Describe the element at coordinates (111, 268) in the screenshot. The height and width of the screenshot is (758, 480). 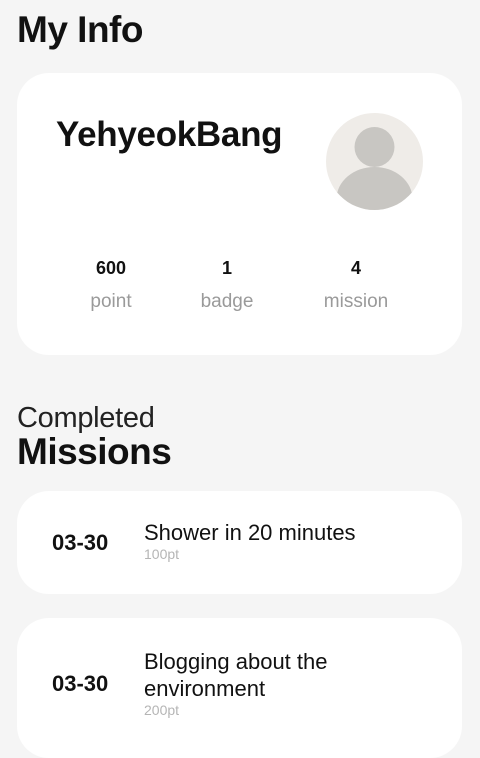
I see `stat-point-value: 600` at that location.